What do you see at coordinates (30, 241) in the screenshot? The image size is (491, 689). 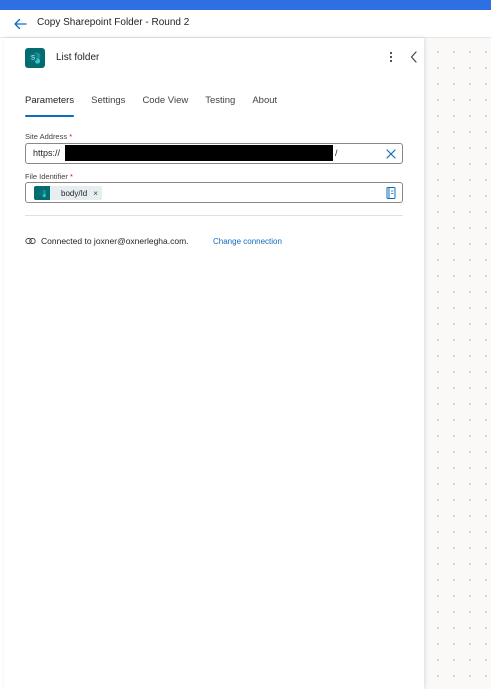 I see `connection-icon` at bounding box center [30, 241].